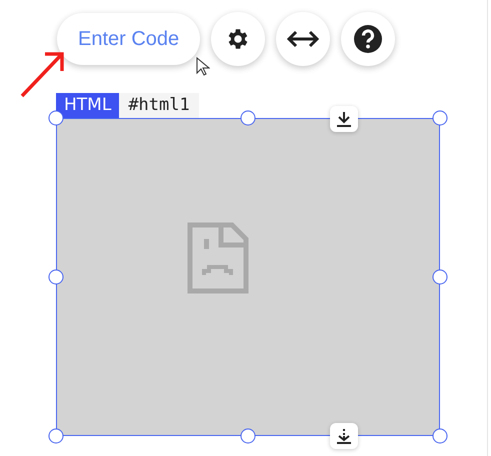  What do you see at coordinates (88, 105) in the screenshot?
I see `element-type-tag: HTML` at bounding box center [88, 105].